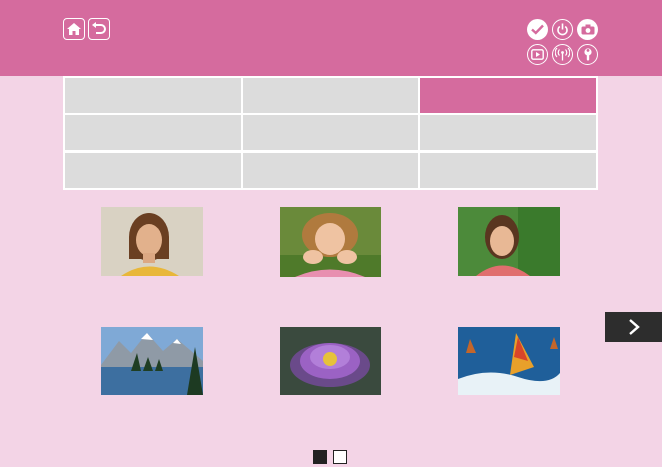 This screenshot has height=467, width=662. What do you see at coordinates (508, 95) in the screenshot?
I see `tab-grid-cell-active` at bounding box center [508, 95].